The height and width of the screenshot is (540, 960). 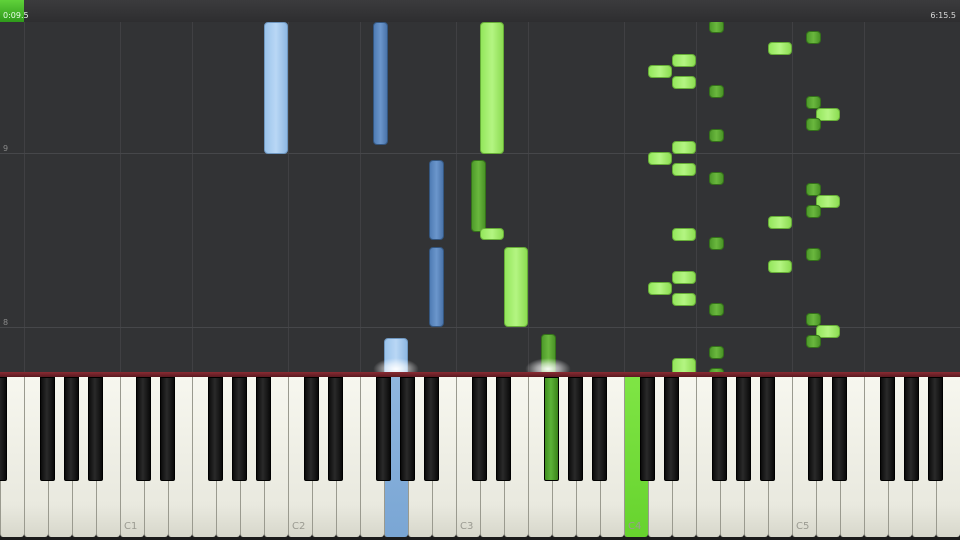 What do you see at coordinates (599, 429) in the screenshot?
I see `black-key-a-sharp3` at bounding box center [599, 429].